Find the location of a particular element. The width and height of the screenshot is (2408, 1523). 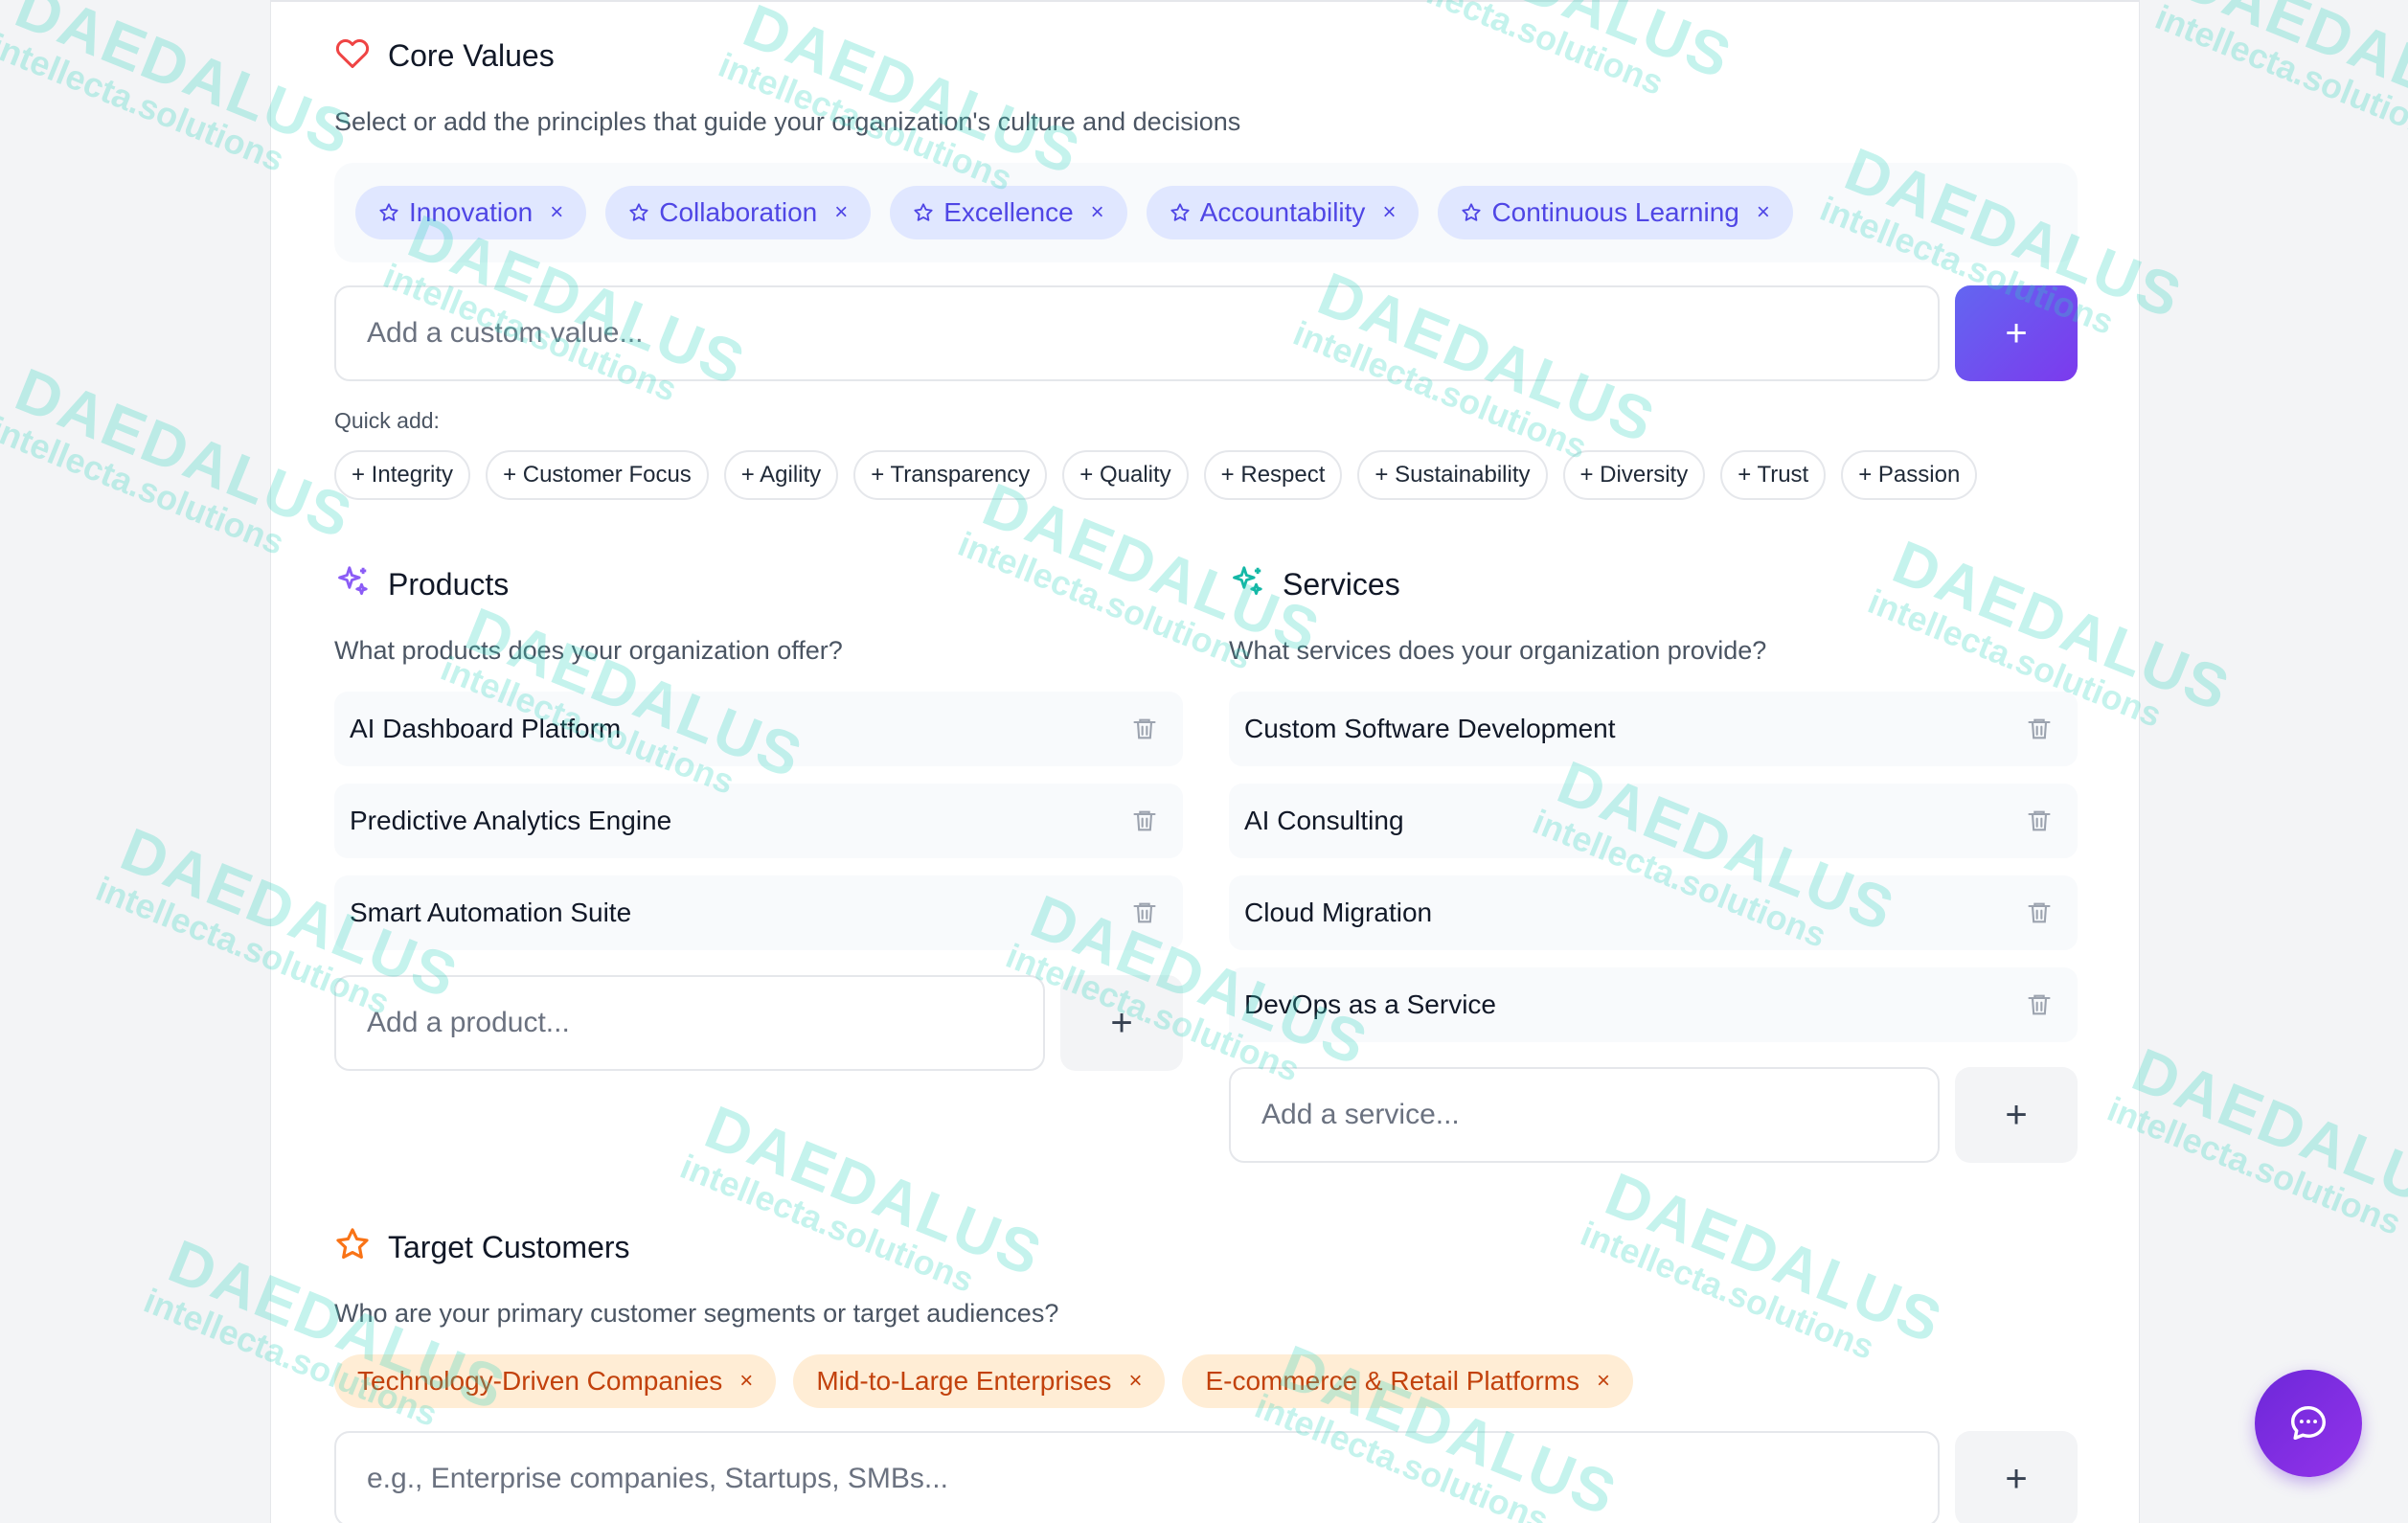

product-name: AI Dashboard Platform is located at coordinates (486, 728).